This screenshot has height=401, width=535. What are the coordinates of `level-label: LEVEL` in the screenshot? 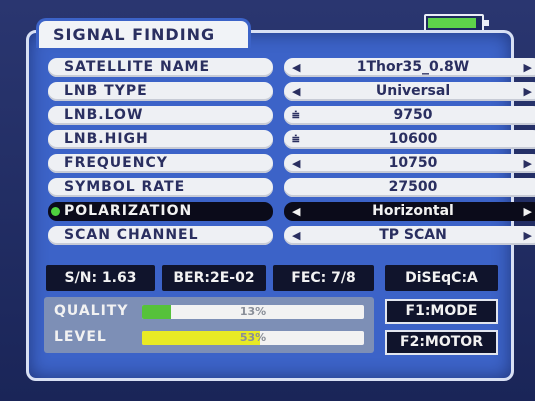 It's located at (80, 337).